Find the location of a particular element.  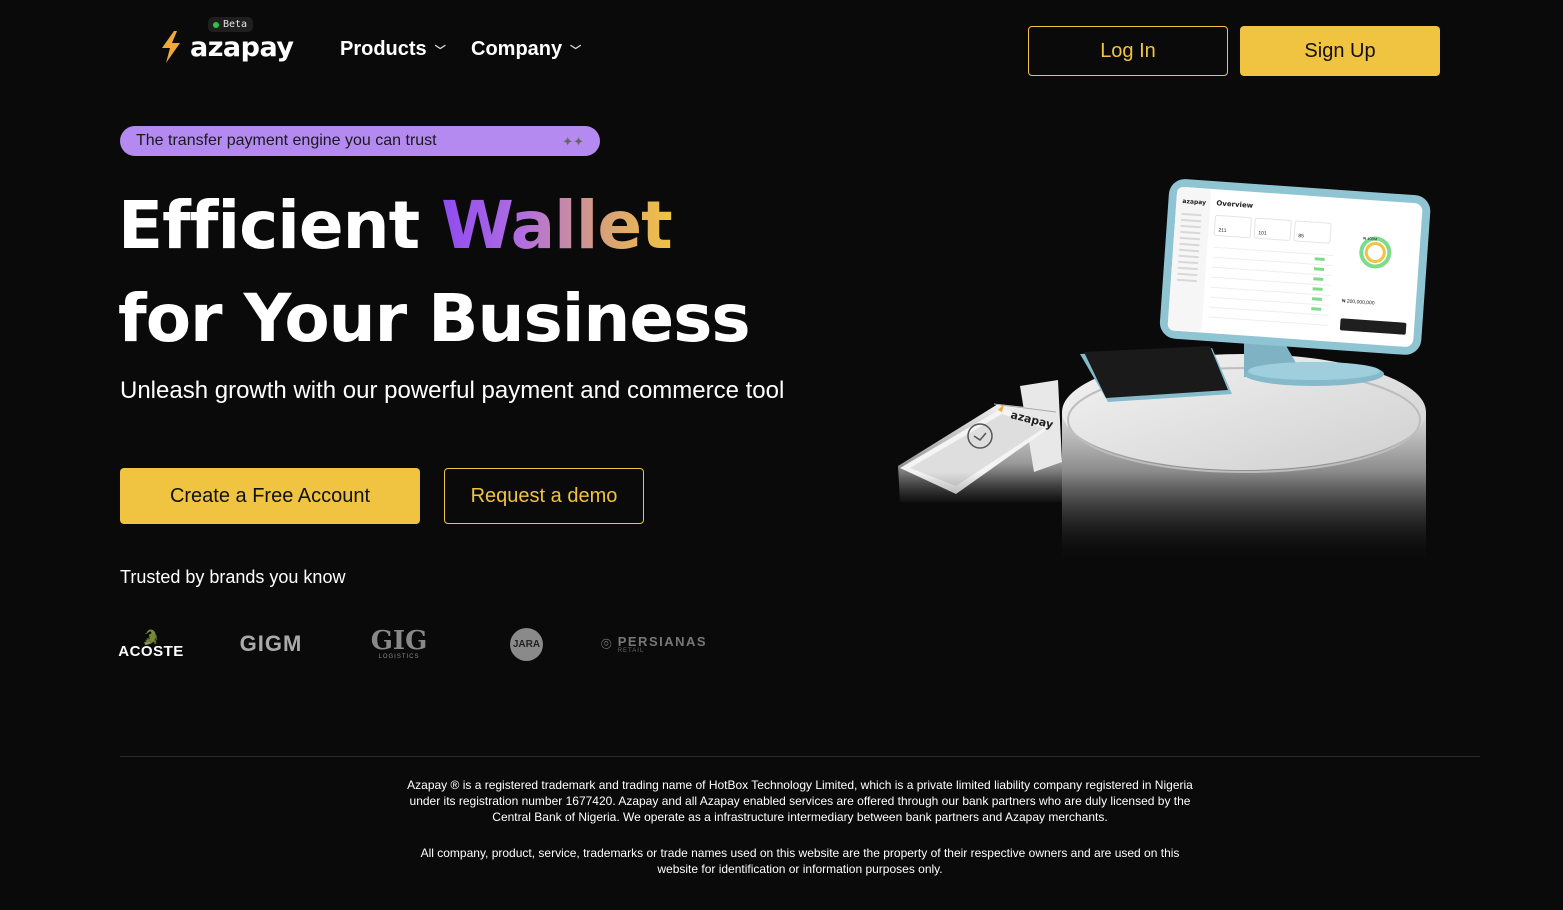

brand-gig-text: GIG is located at coordinates (399, 641).